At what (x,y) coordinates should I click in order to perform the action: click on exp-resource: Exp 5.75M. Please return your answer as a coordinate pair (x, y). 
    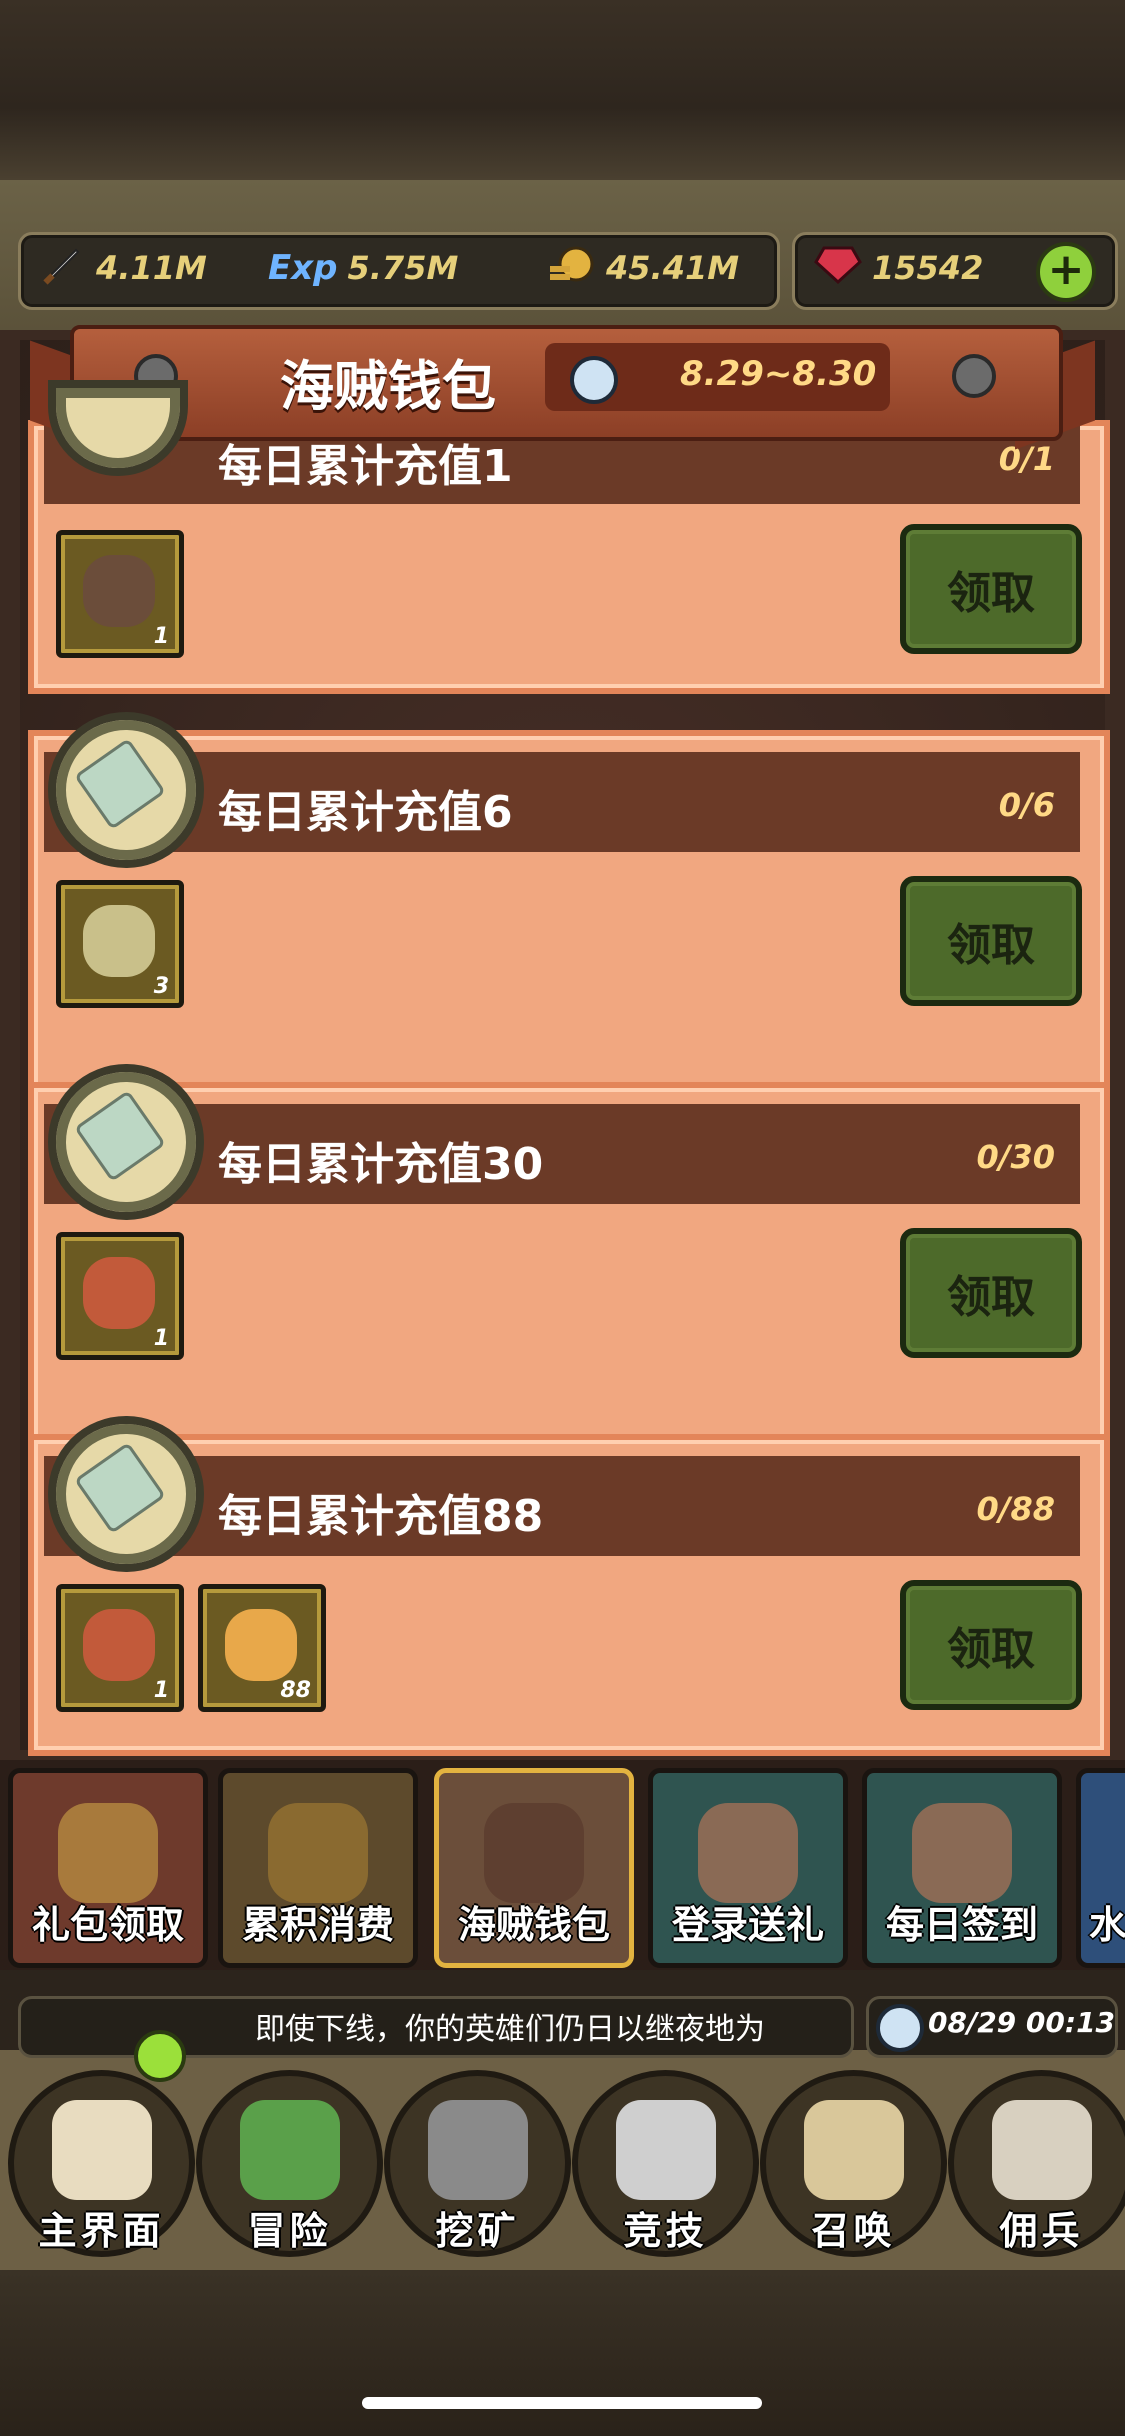
    Looking at the image, I should click on (363, 268).